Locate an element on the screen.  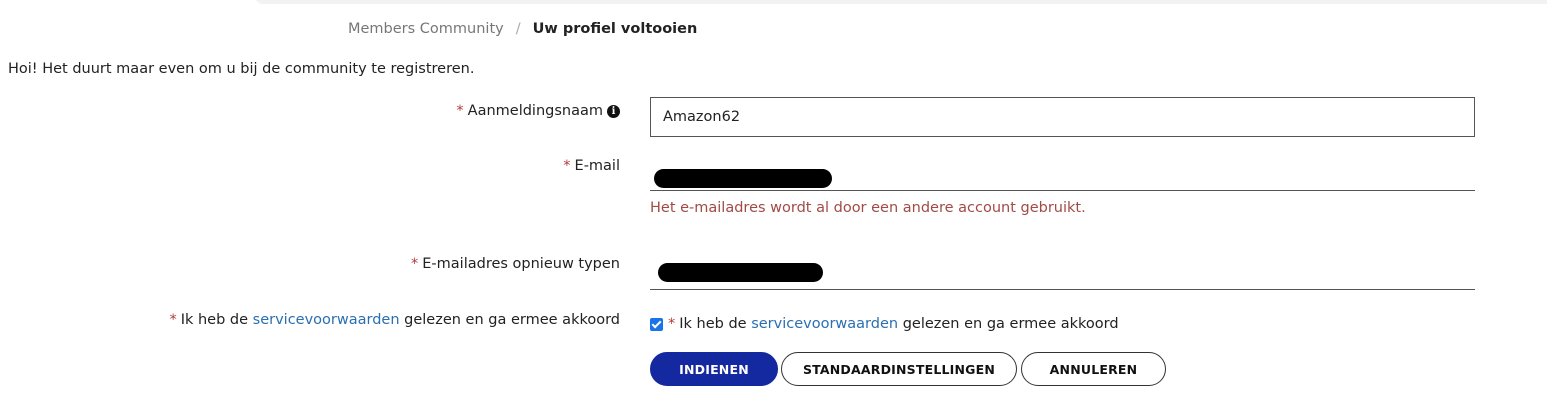
top-header-strip is located at coordinates (901, 2).